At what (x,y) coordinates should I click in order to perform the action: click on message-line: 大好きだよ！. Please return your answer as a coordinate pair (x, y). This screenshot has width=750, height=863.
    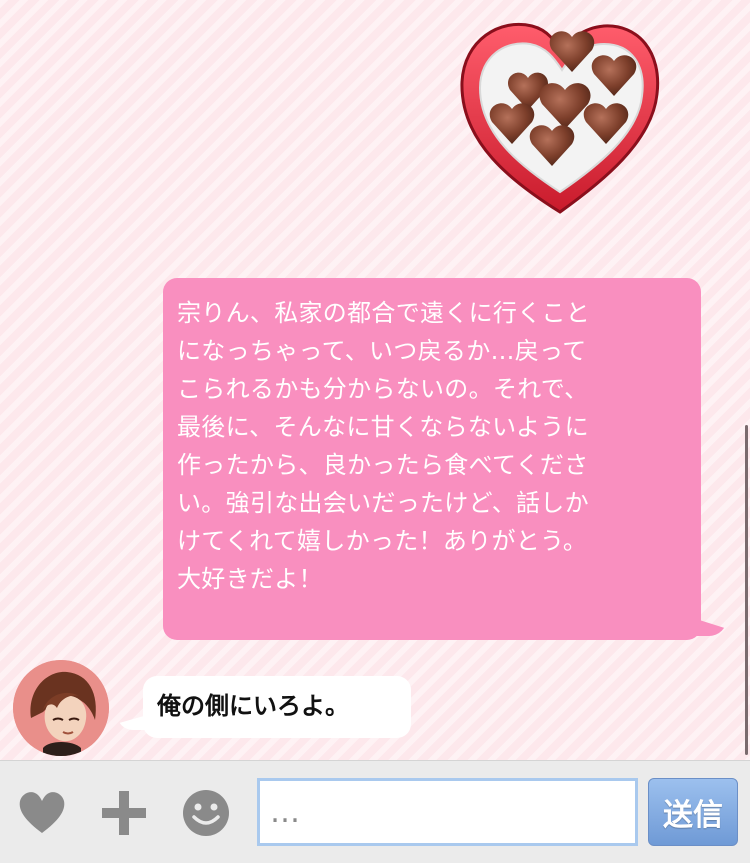
    Looking at the image, I should click on (250, 579).